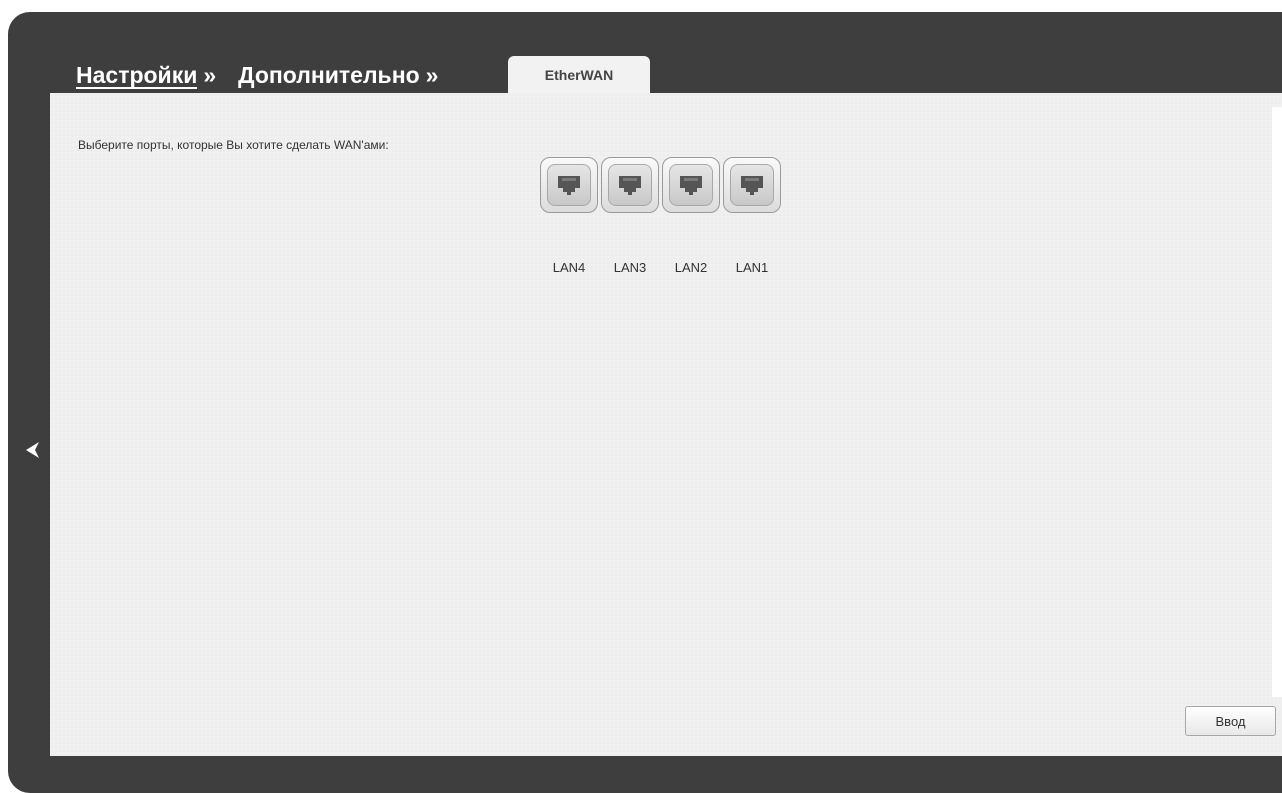 The height and width of the screenshot is (793, 1282). I want to click on port-button-lan1, so click(752, 185).